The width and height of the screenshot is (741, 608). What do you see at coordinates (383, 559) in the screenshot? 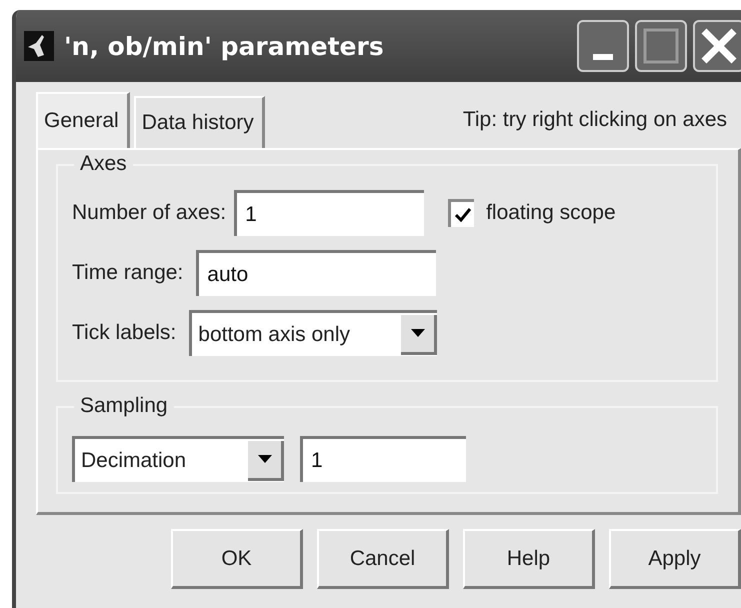
I see `dialog-button: Cancel` at bounding box center [383, 559].